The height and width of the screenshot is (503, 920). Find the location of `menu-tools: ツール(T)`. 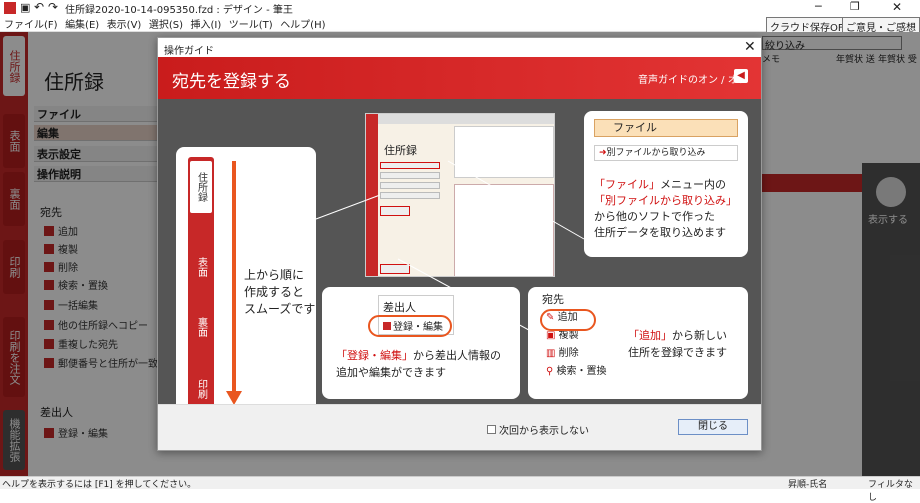

menu-tools: ツール(T) is located at coordinates (251, 25).